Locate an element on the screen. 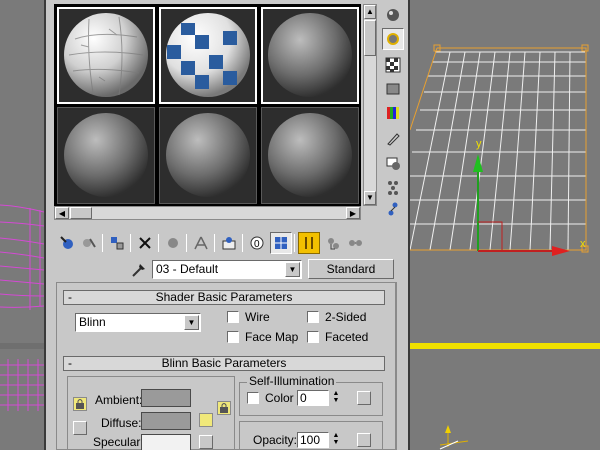 The width and height of the screenshot is (600, 450). pick-material-icon is located at coordinates (139, 271).